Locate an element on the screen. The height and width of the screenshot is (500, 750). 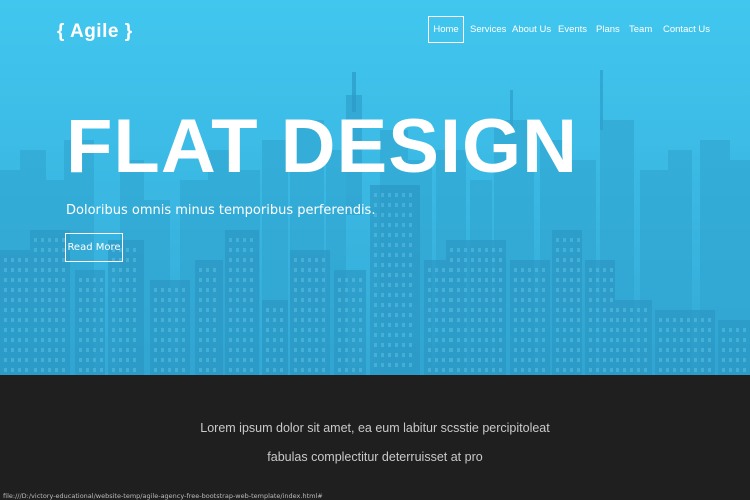
nav-item-events: Events is located at coordinates (572, 29).